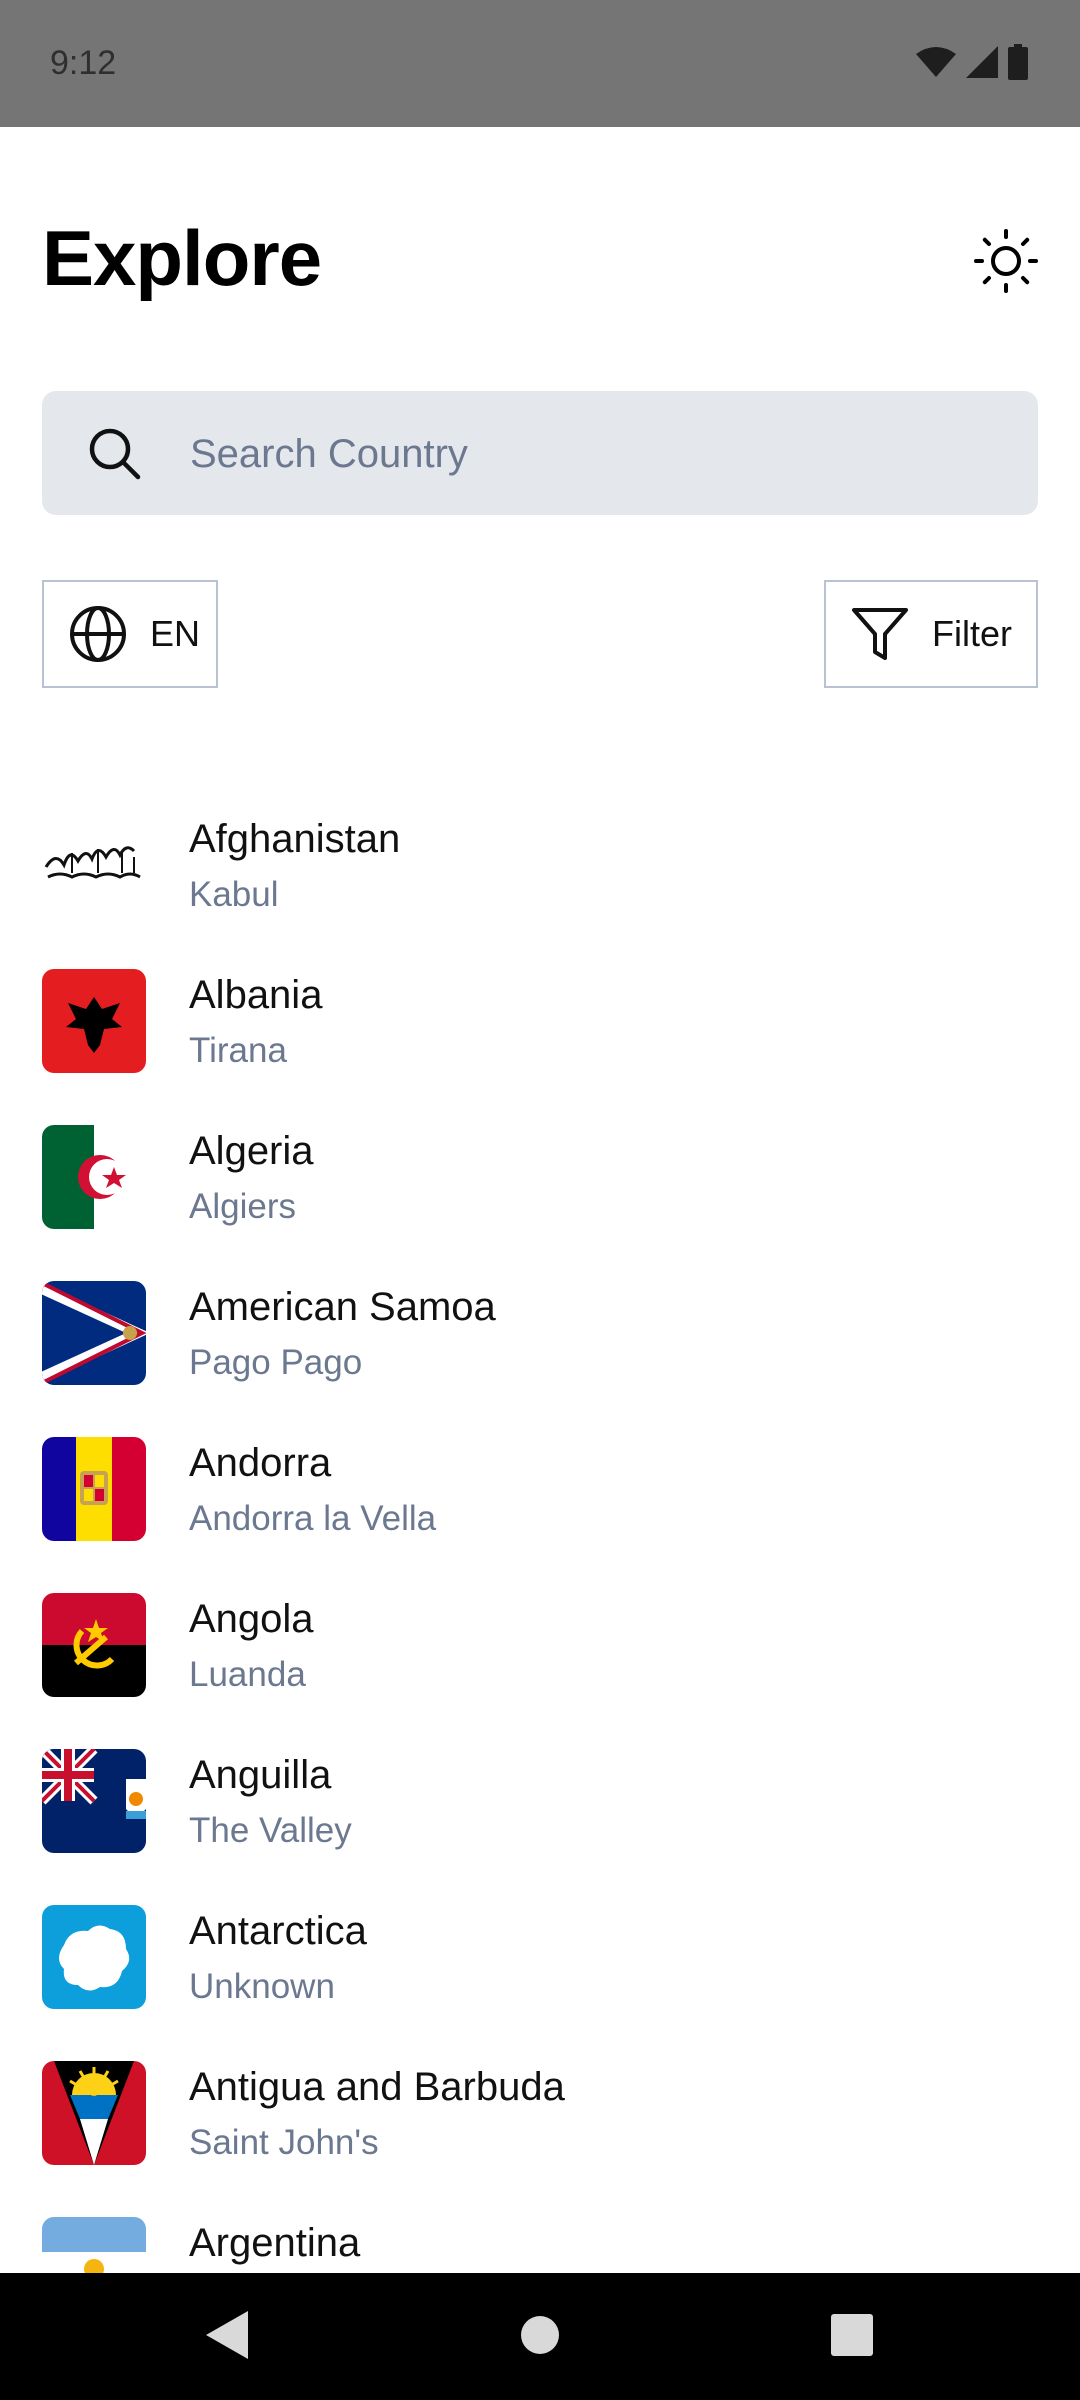 This screenshot has width=1080, height=2400. I want to click on status-time: 9:12, so click(83, 63).